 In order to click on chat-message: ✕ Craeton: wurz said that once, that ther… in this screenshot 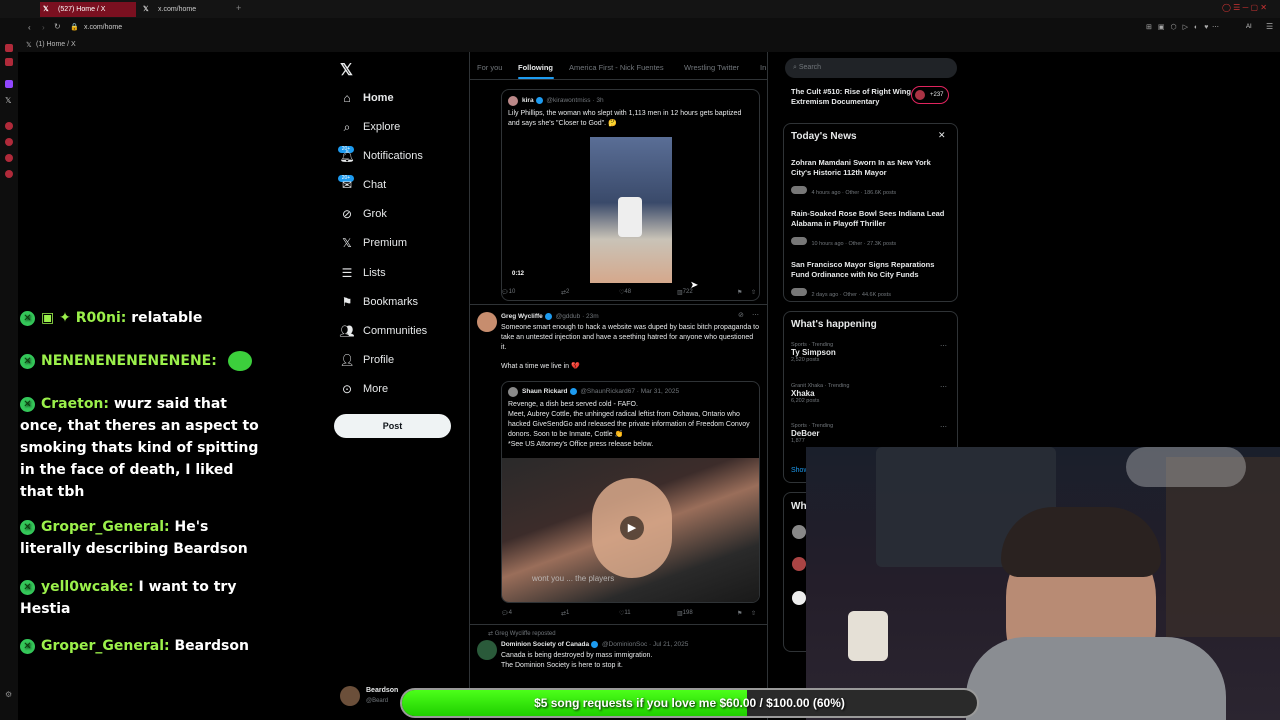, I will do `click(145, 448)`.